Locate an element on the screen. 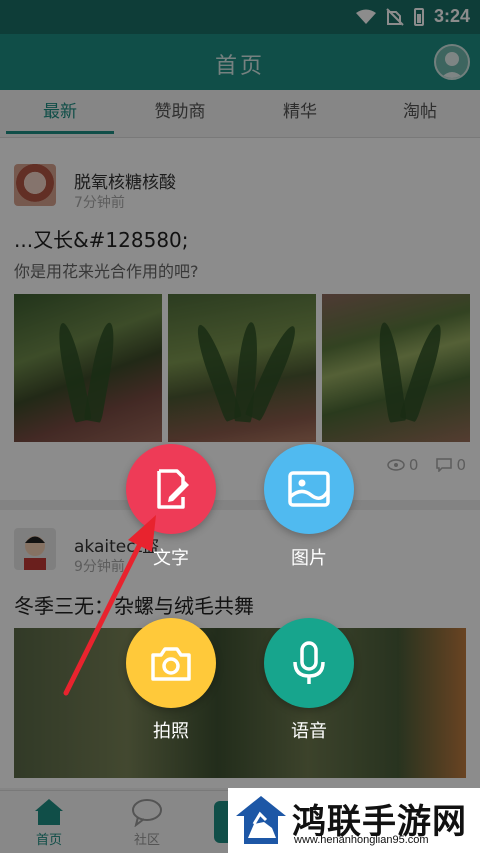 This screenshot has width=480, height=853. image-post-button is located at coordinates (309, 489).